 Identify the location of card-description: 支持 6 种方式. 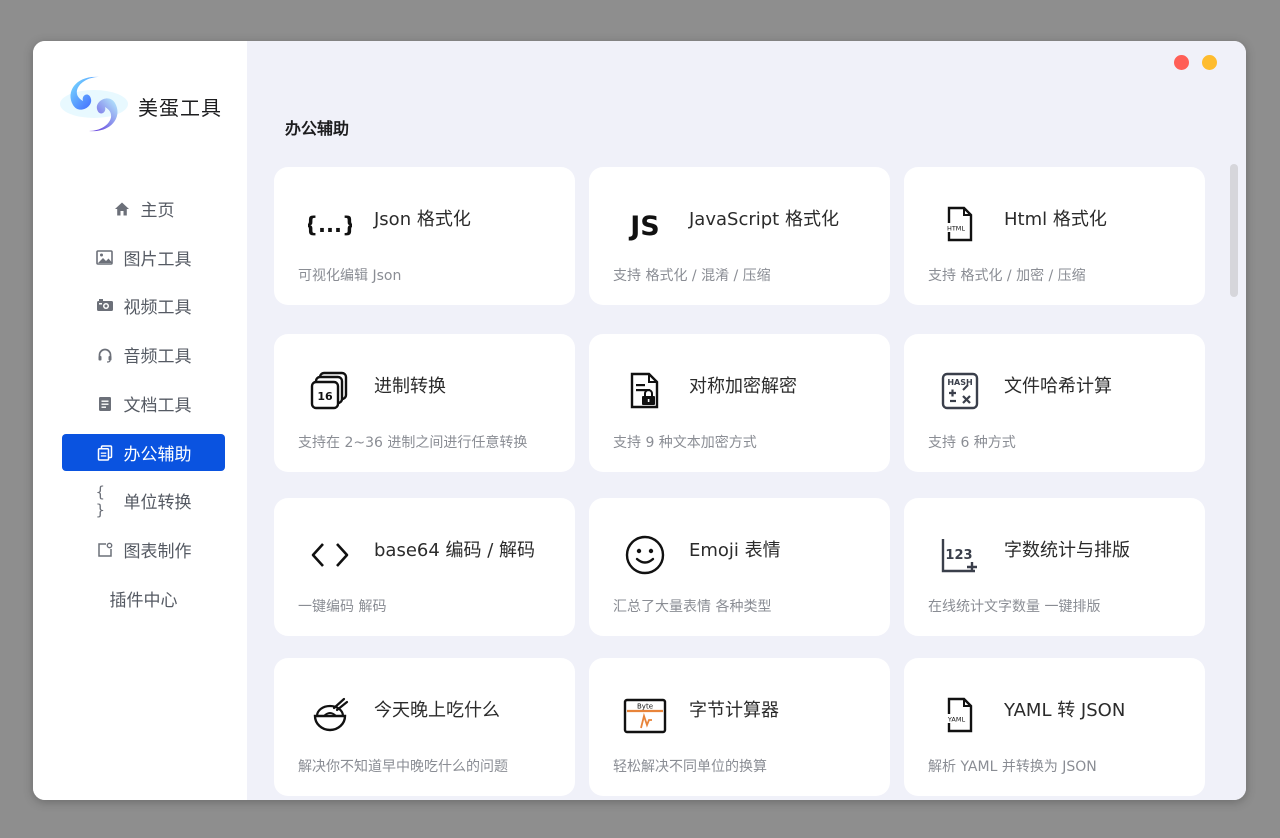
(972, 443).